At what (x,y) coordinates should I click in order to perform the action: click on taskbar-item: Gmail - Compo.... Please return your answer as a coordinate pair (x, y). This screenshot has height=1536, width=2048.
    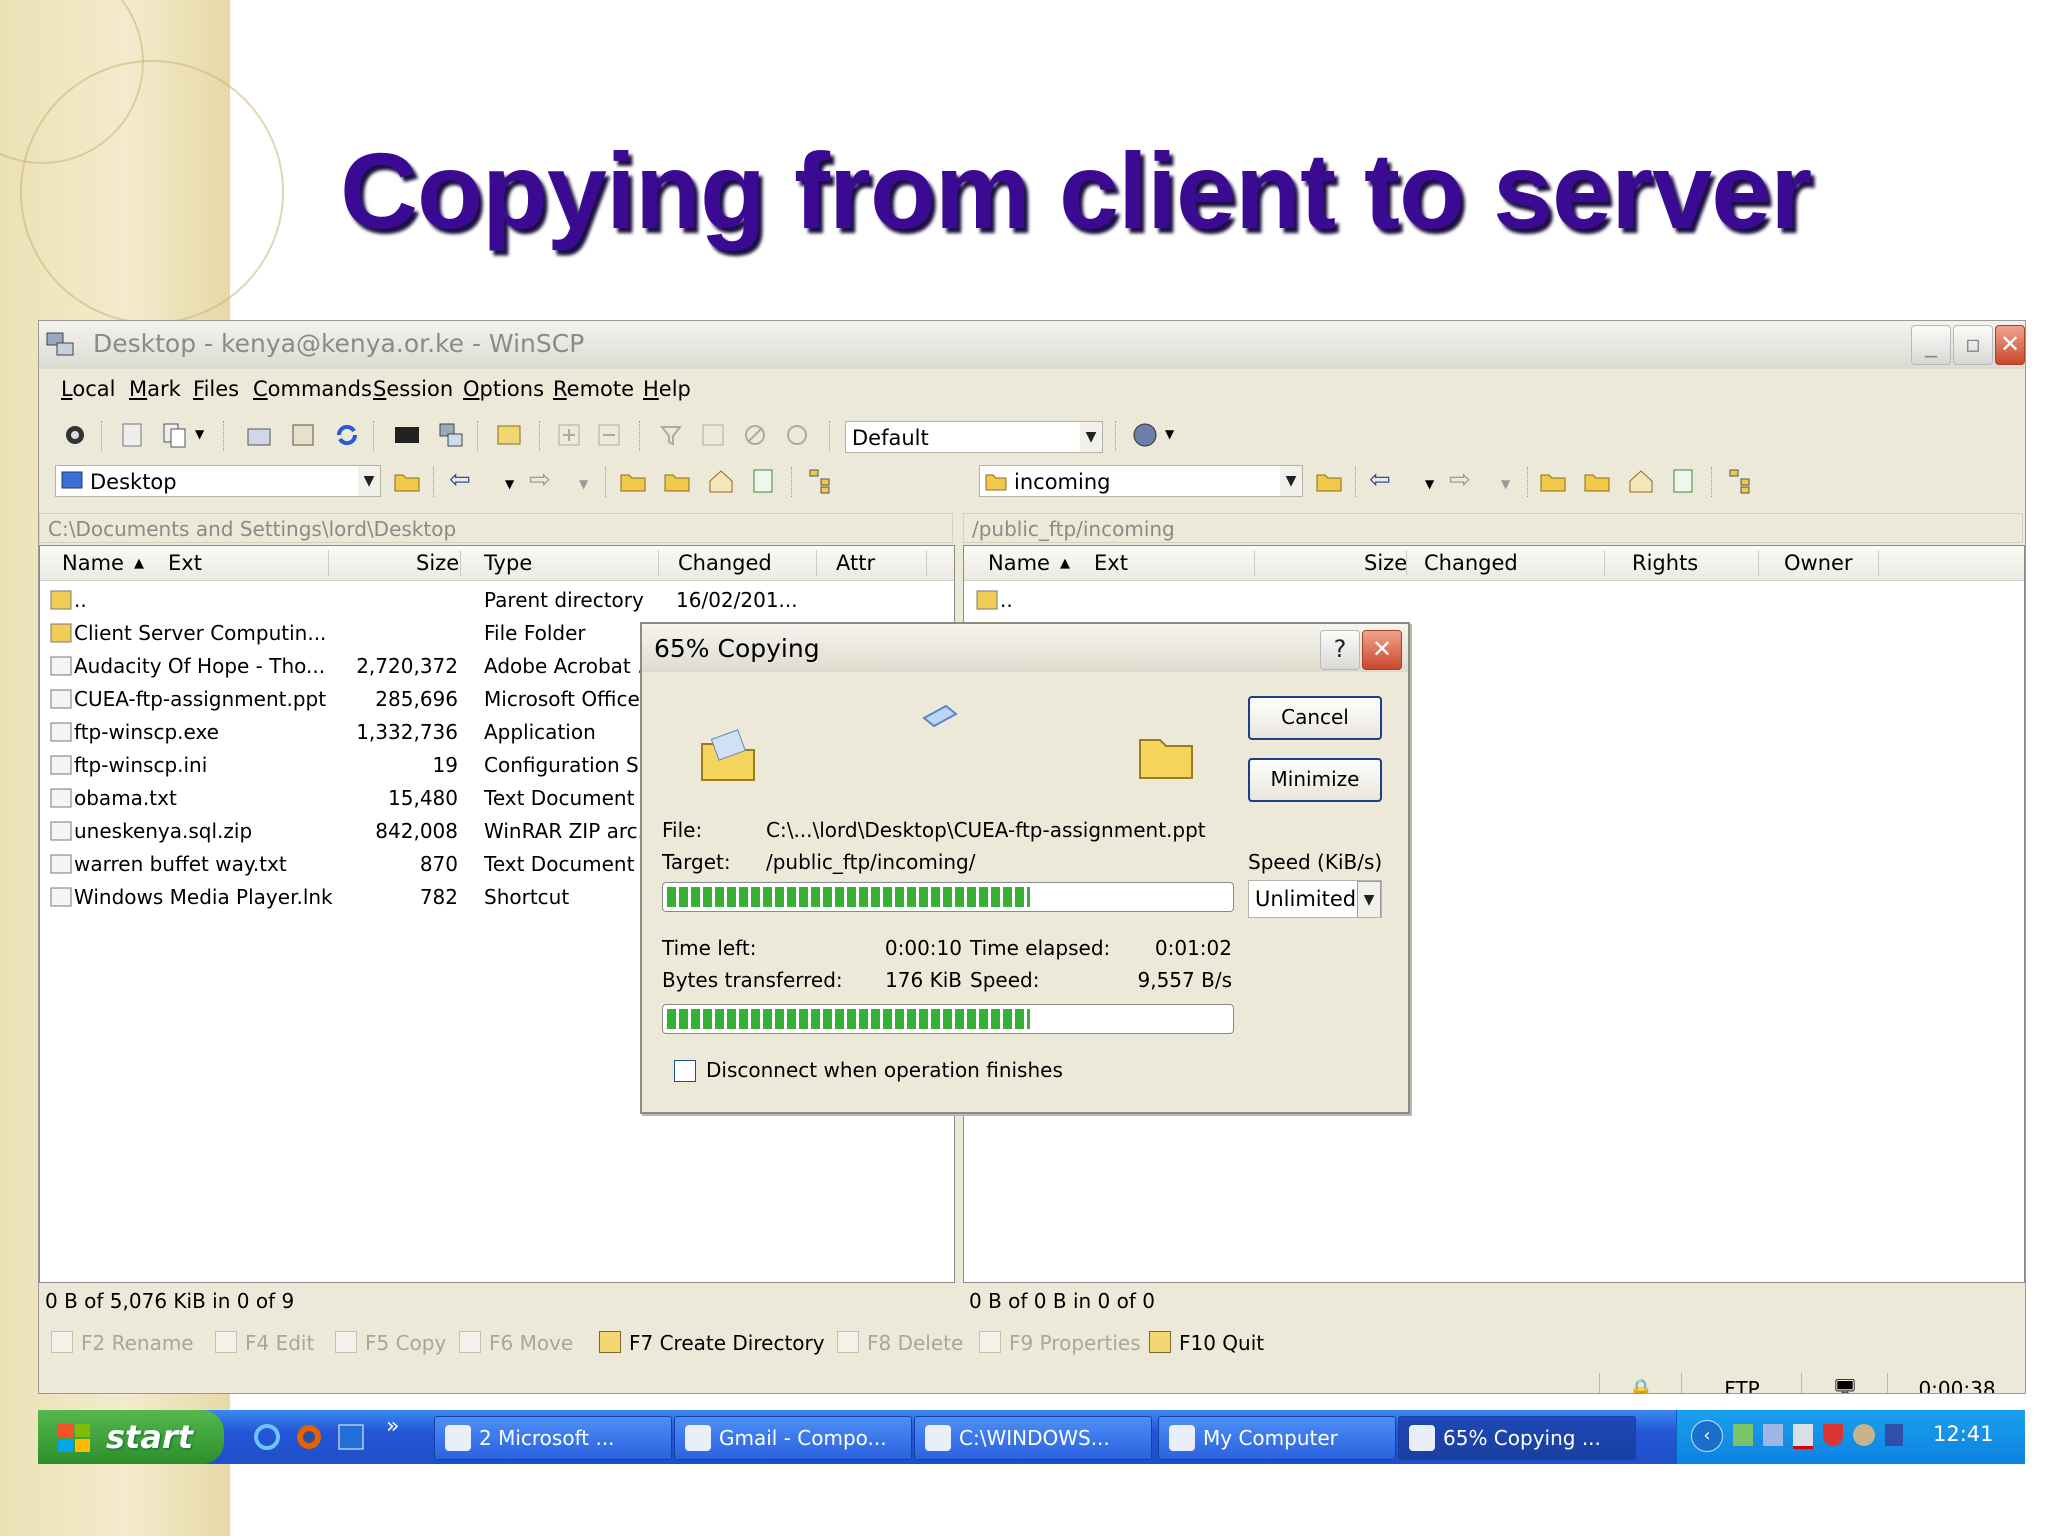
    Looking at the image, I should click on (793, 1438).